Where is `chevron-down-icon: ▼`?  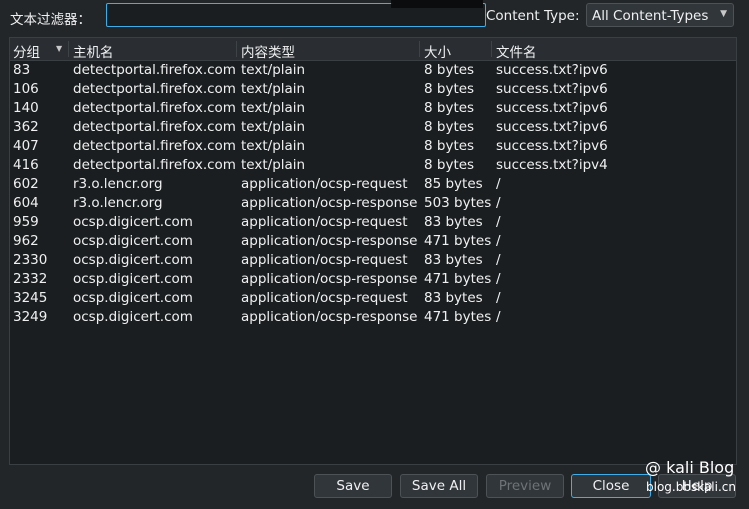
chevron-down-icon: ▼ is located at coordinates (723, 14).